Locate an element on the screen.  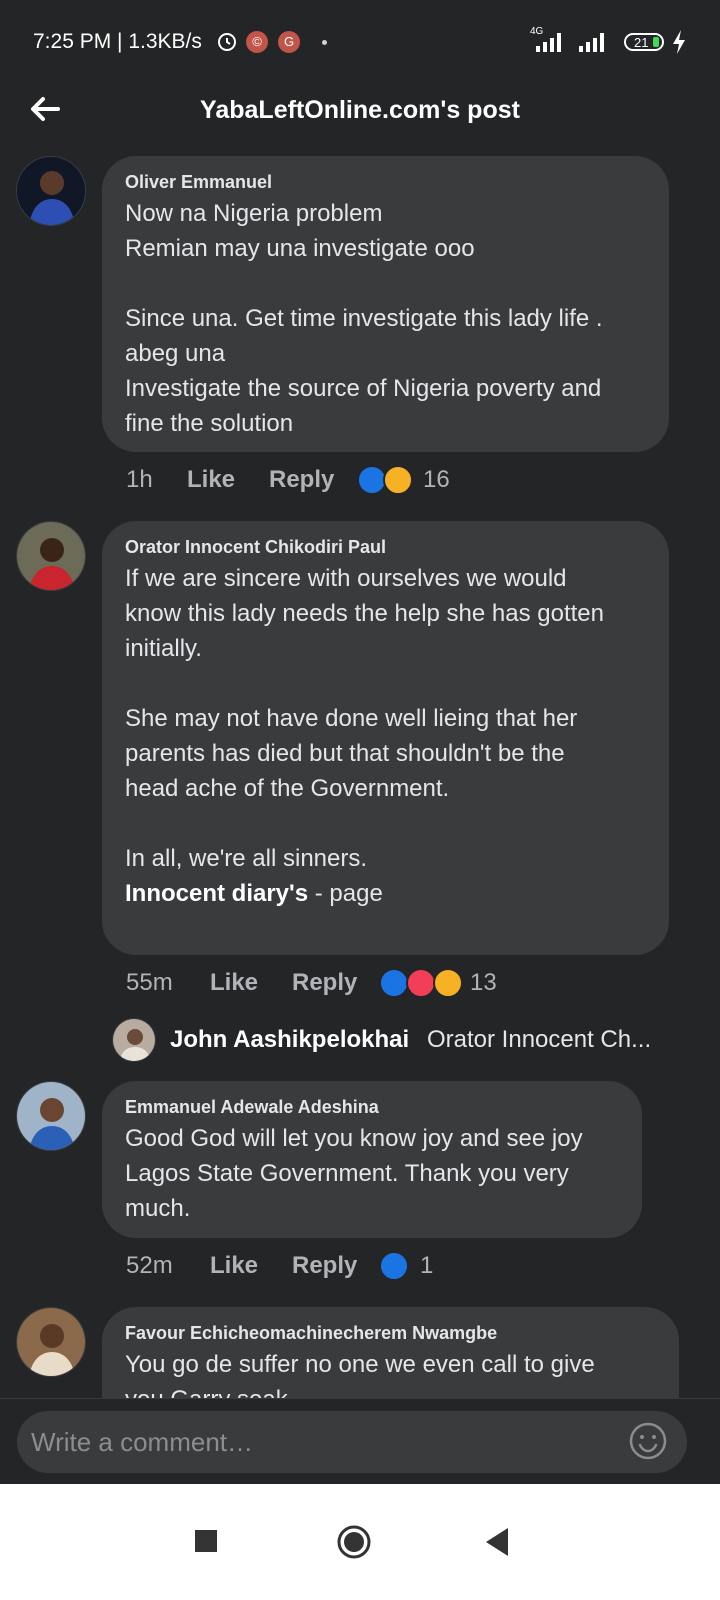
emoji-icon is located at coordinates (648, 1441).